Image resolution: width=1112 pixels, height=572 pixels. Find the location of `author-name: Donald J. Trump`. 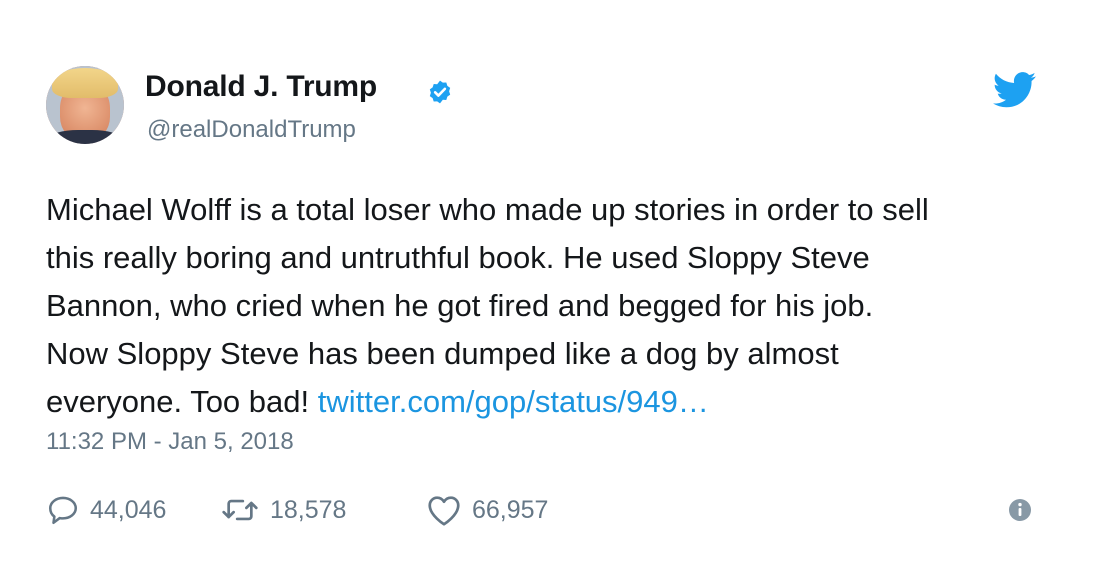

author-name: Donald J. Trump is located at coordinates (261, 87).